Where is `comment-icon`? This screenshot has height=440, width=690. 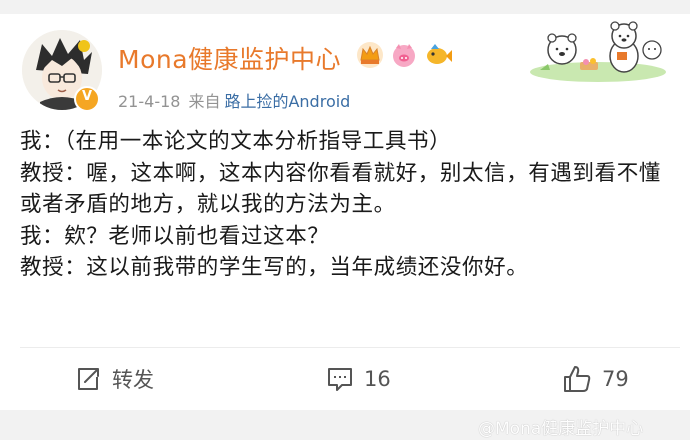 comment-icon is located at coordinates (340, 379).